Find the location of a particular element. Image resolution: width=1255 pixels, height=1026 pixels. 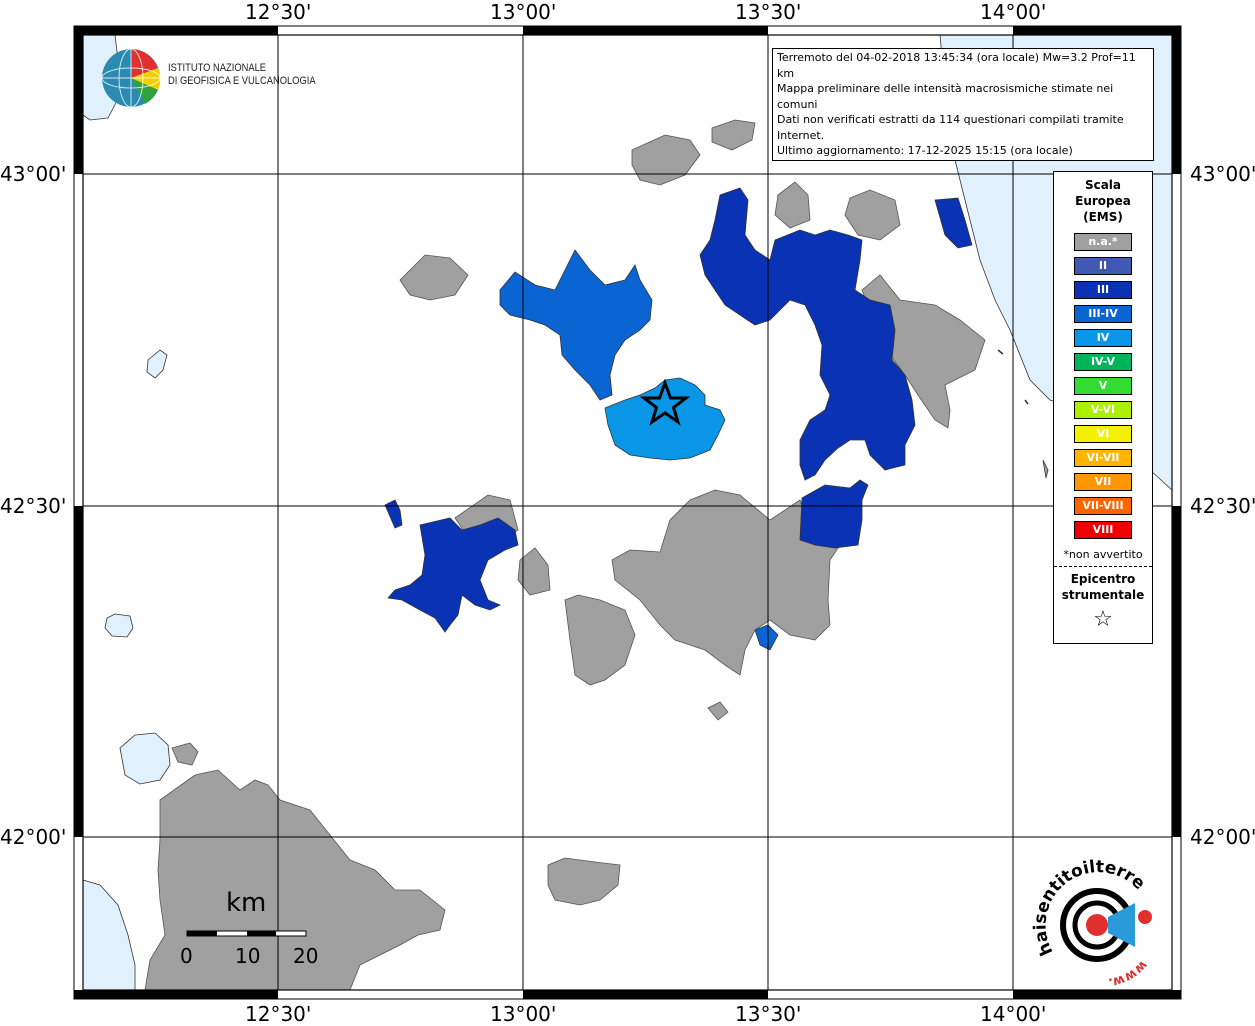

legend-title-line: (EMS) is located at coordinates (1103, 217).